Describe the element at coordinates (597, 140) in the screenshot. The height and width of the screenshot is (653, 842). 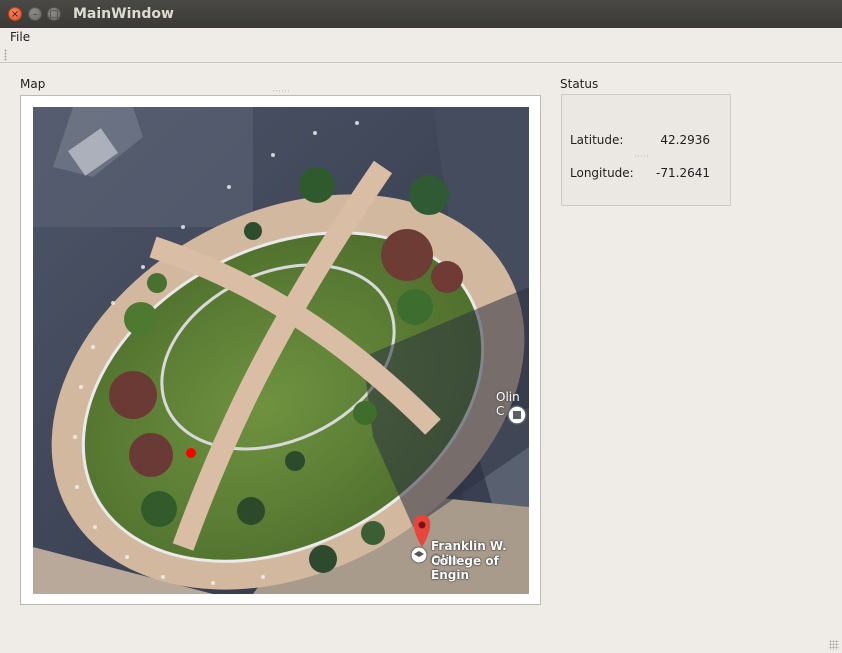
I see `latitude-label: Latitude:` at that location.